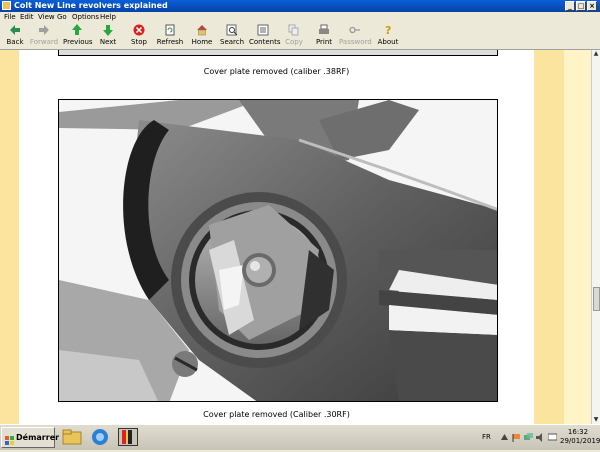 The height and width of the screenshot is (452, 600). What do you see at coordinates (570, 6) in the screenshot?
I see `minimize-button: _` at bounding box center [570, 6].